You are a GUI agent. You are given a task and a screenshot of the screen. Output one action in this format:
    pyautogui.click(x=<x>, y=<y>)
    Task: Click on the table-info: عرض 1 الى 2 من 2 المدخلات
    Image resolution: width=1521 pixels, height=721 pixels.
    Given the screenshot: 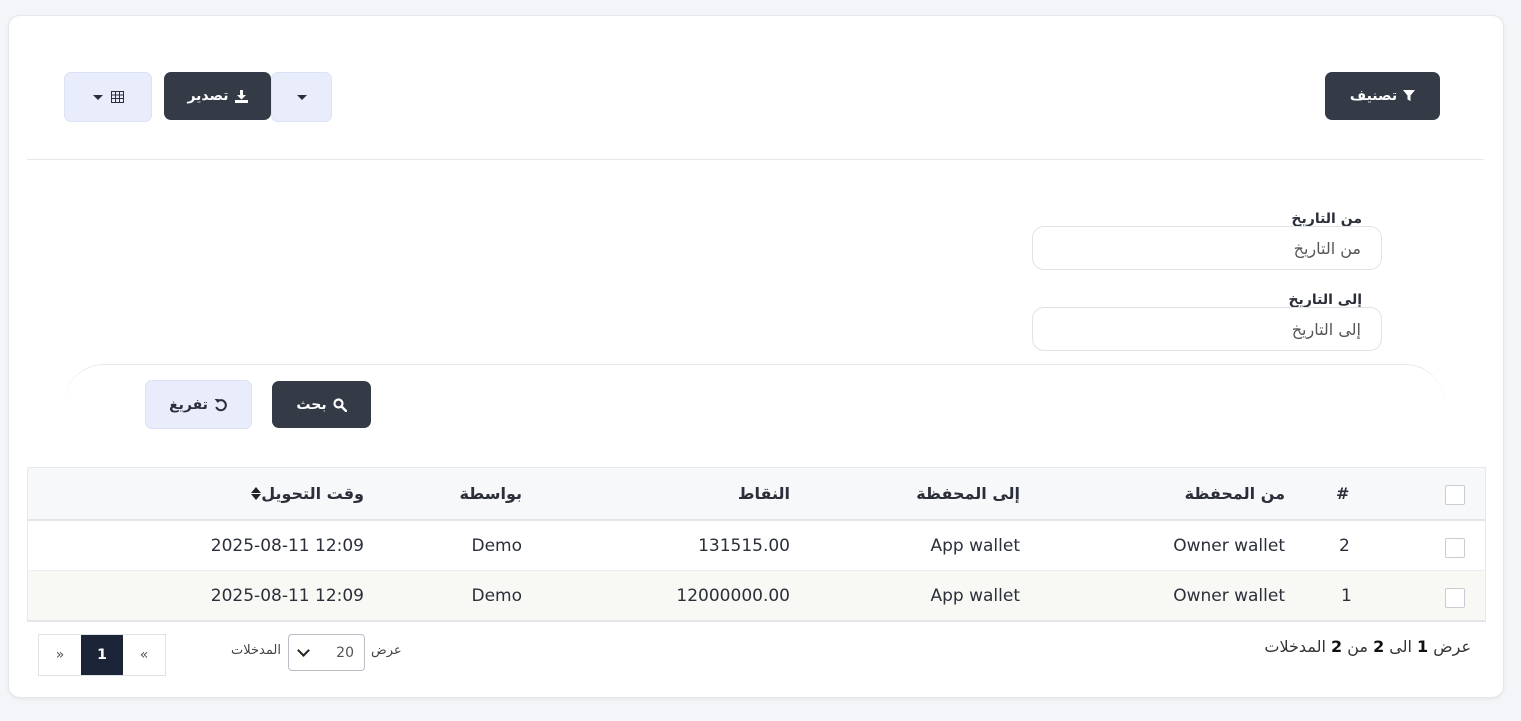 What is the action you would take?
    pyautogui.click(x=1367, y=646)
    